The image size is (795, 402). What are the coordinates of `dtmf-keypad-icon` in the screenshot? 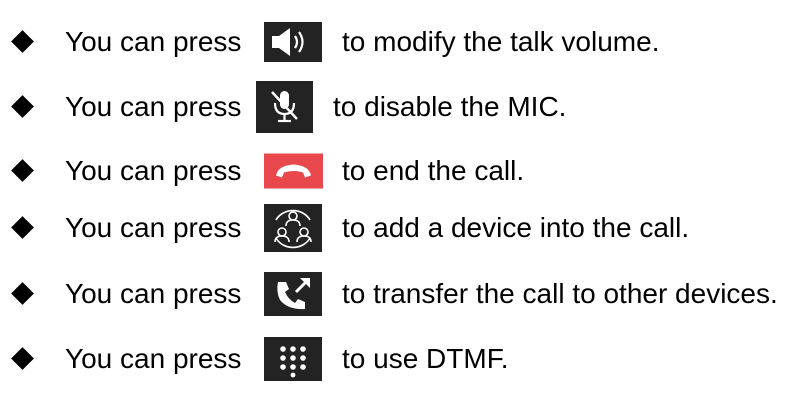 It's located at (293, 359).